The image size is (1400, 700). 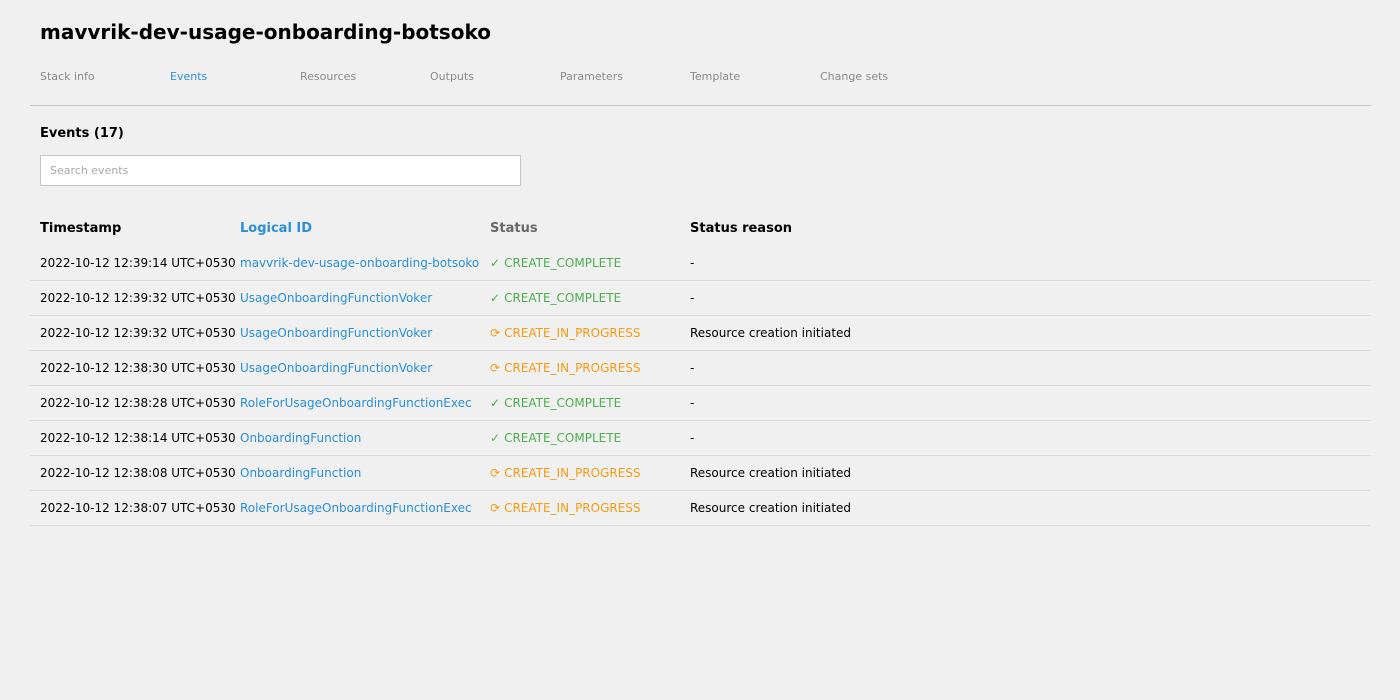 I want to click on page-title: mavvrik-dev-usage-onboarding-botsoko, so click(x=265, y=32).